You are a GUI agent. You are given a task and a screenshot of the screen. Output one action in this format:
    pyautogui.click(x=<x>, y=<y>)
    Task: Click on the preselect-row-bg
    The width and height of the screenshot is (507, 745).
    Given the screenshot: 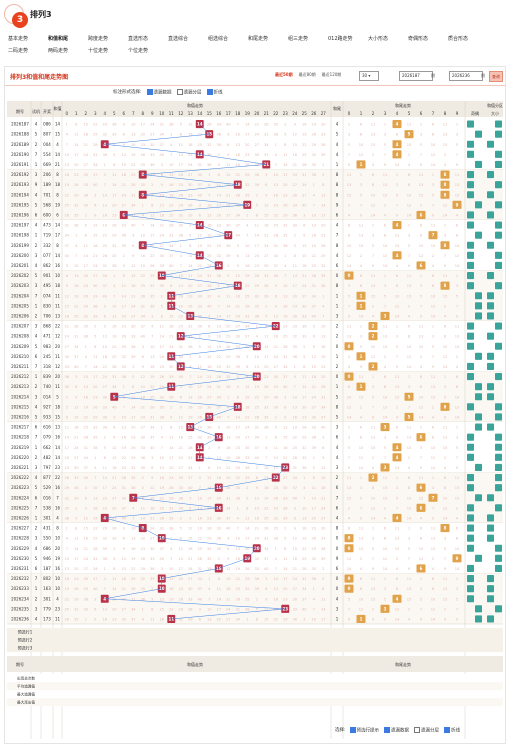 What is the action you would take?
    pyautogui.click(x=255, y=632)
    